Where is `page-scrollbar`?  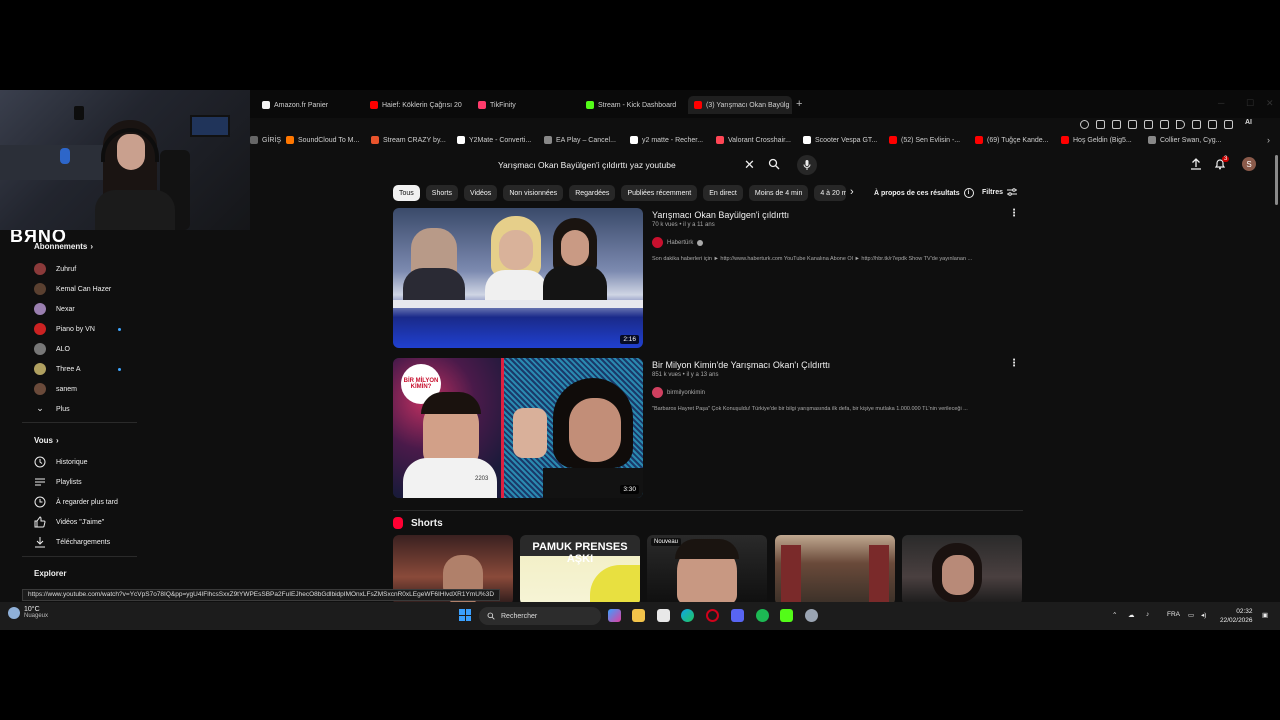
page-scrollbar is located at coordinates (1276, 180).